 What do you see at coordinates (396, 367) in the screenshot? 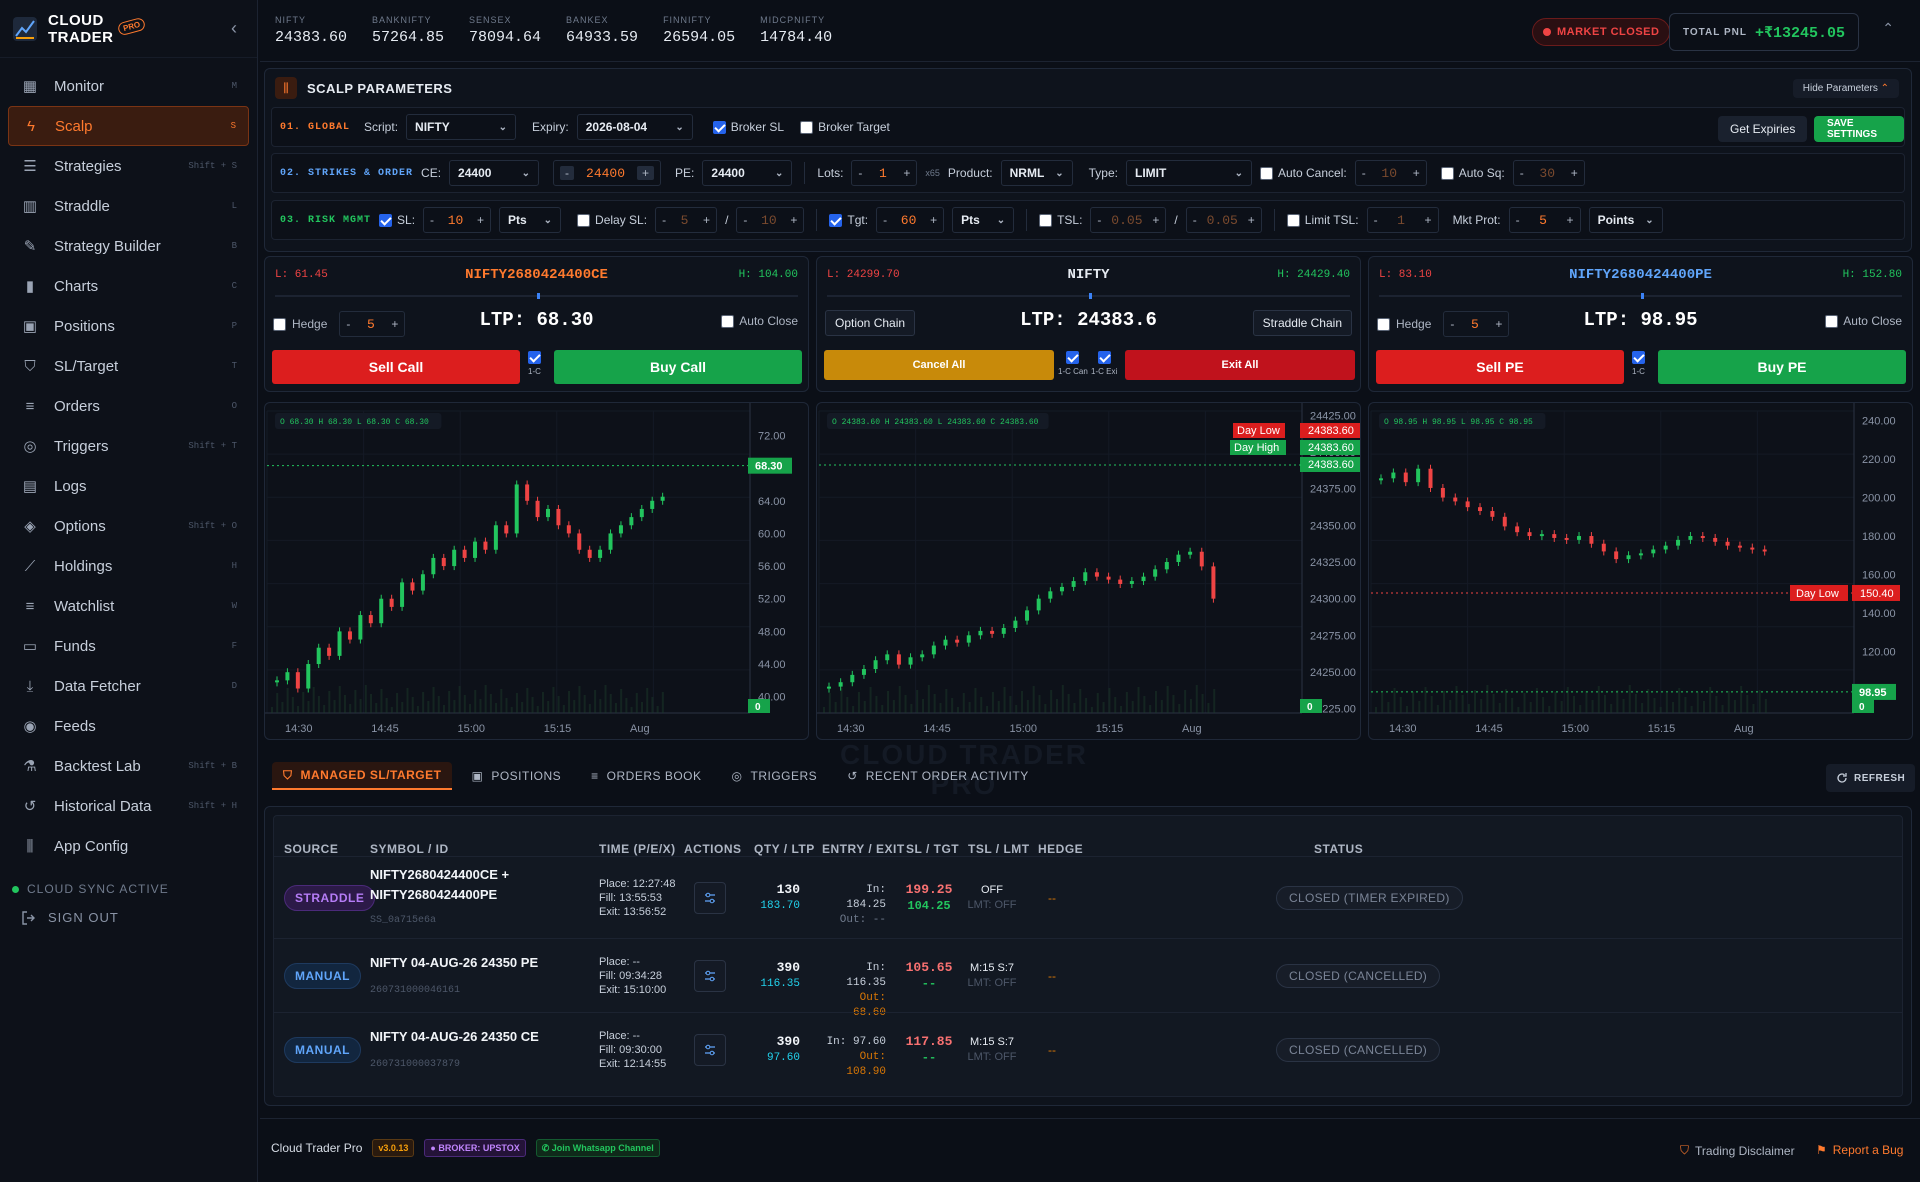
I see `sell-call-button: Sell Call` at bounding box center [396, 367].